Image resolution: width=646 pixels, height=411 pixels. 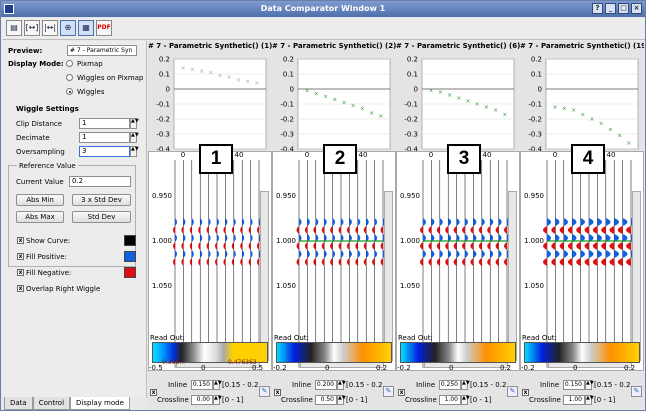 I want to click on colorbar-tick-label: -0.2, so click(x=404, y=368).